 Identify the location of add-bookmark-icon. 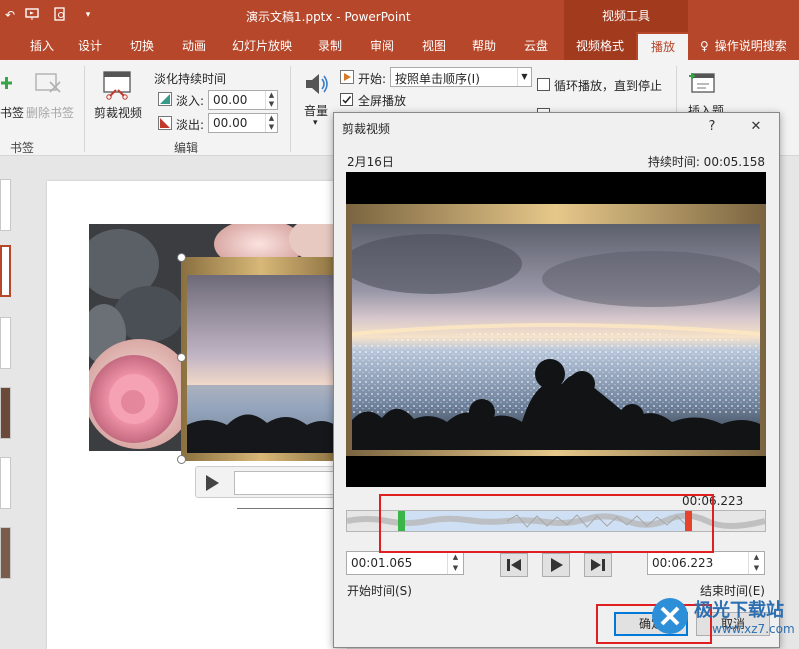
(7, 85).